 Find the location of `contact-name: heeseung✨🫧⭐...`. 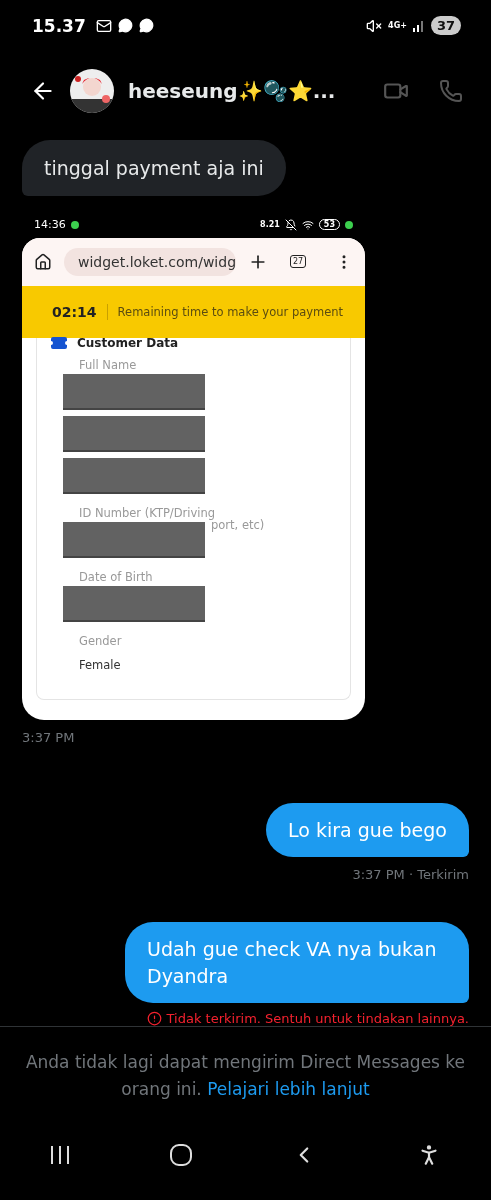

contact-name: heeseung✨🫧⭐... is located at coordinates (248, 90).